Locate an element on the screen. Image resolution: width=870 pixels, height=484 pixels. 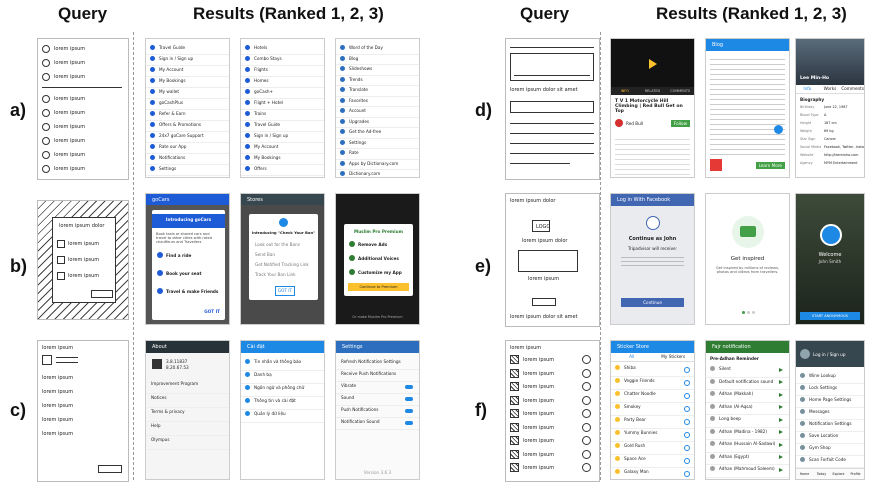
a2-item: Offers is located at coordinates (282, 170).